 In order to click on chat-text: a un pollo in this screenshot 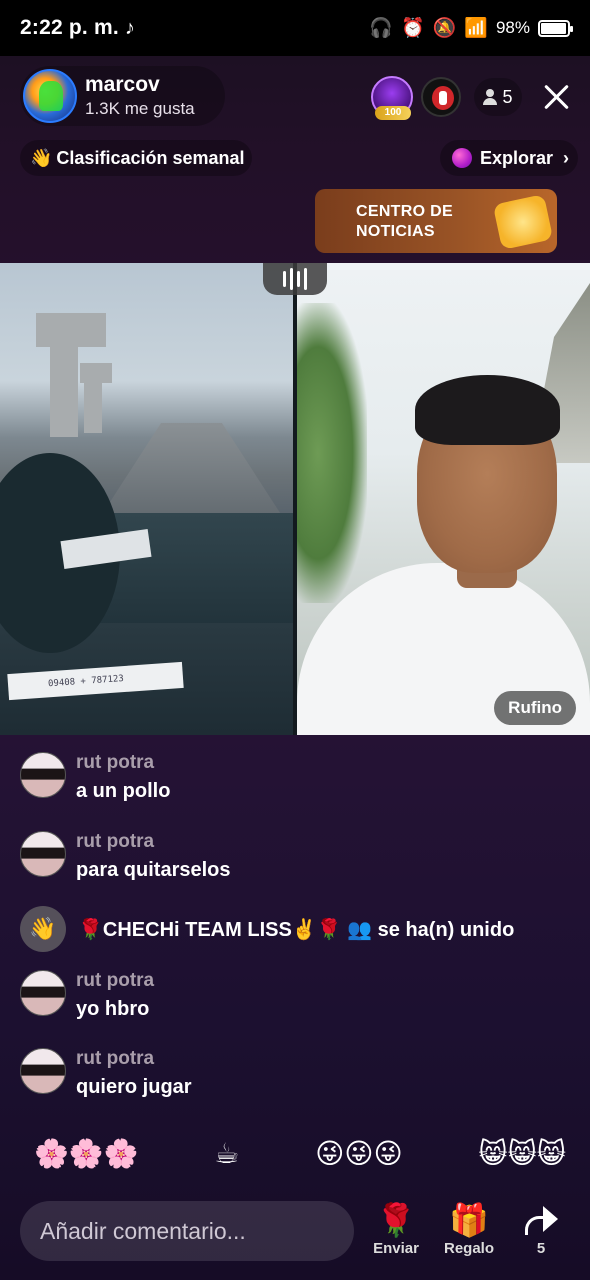, I will do `click(123, 791)`.